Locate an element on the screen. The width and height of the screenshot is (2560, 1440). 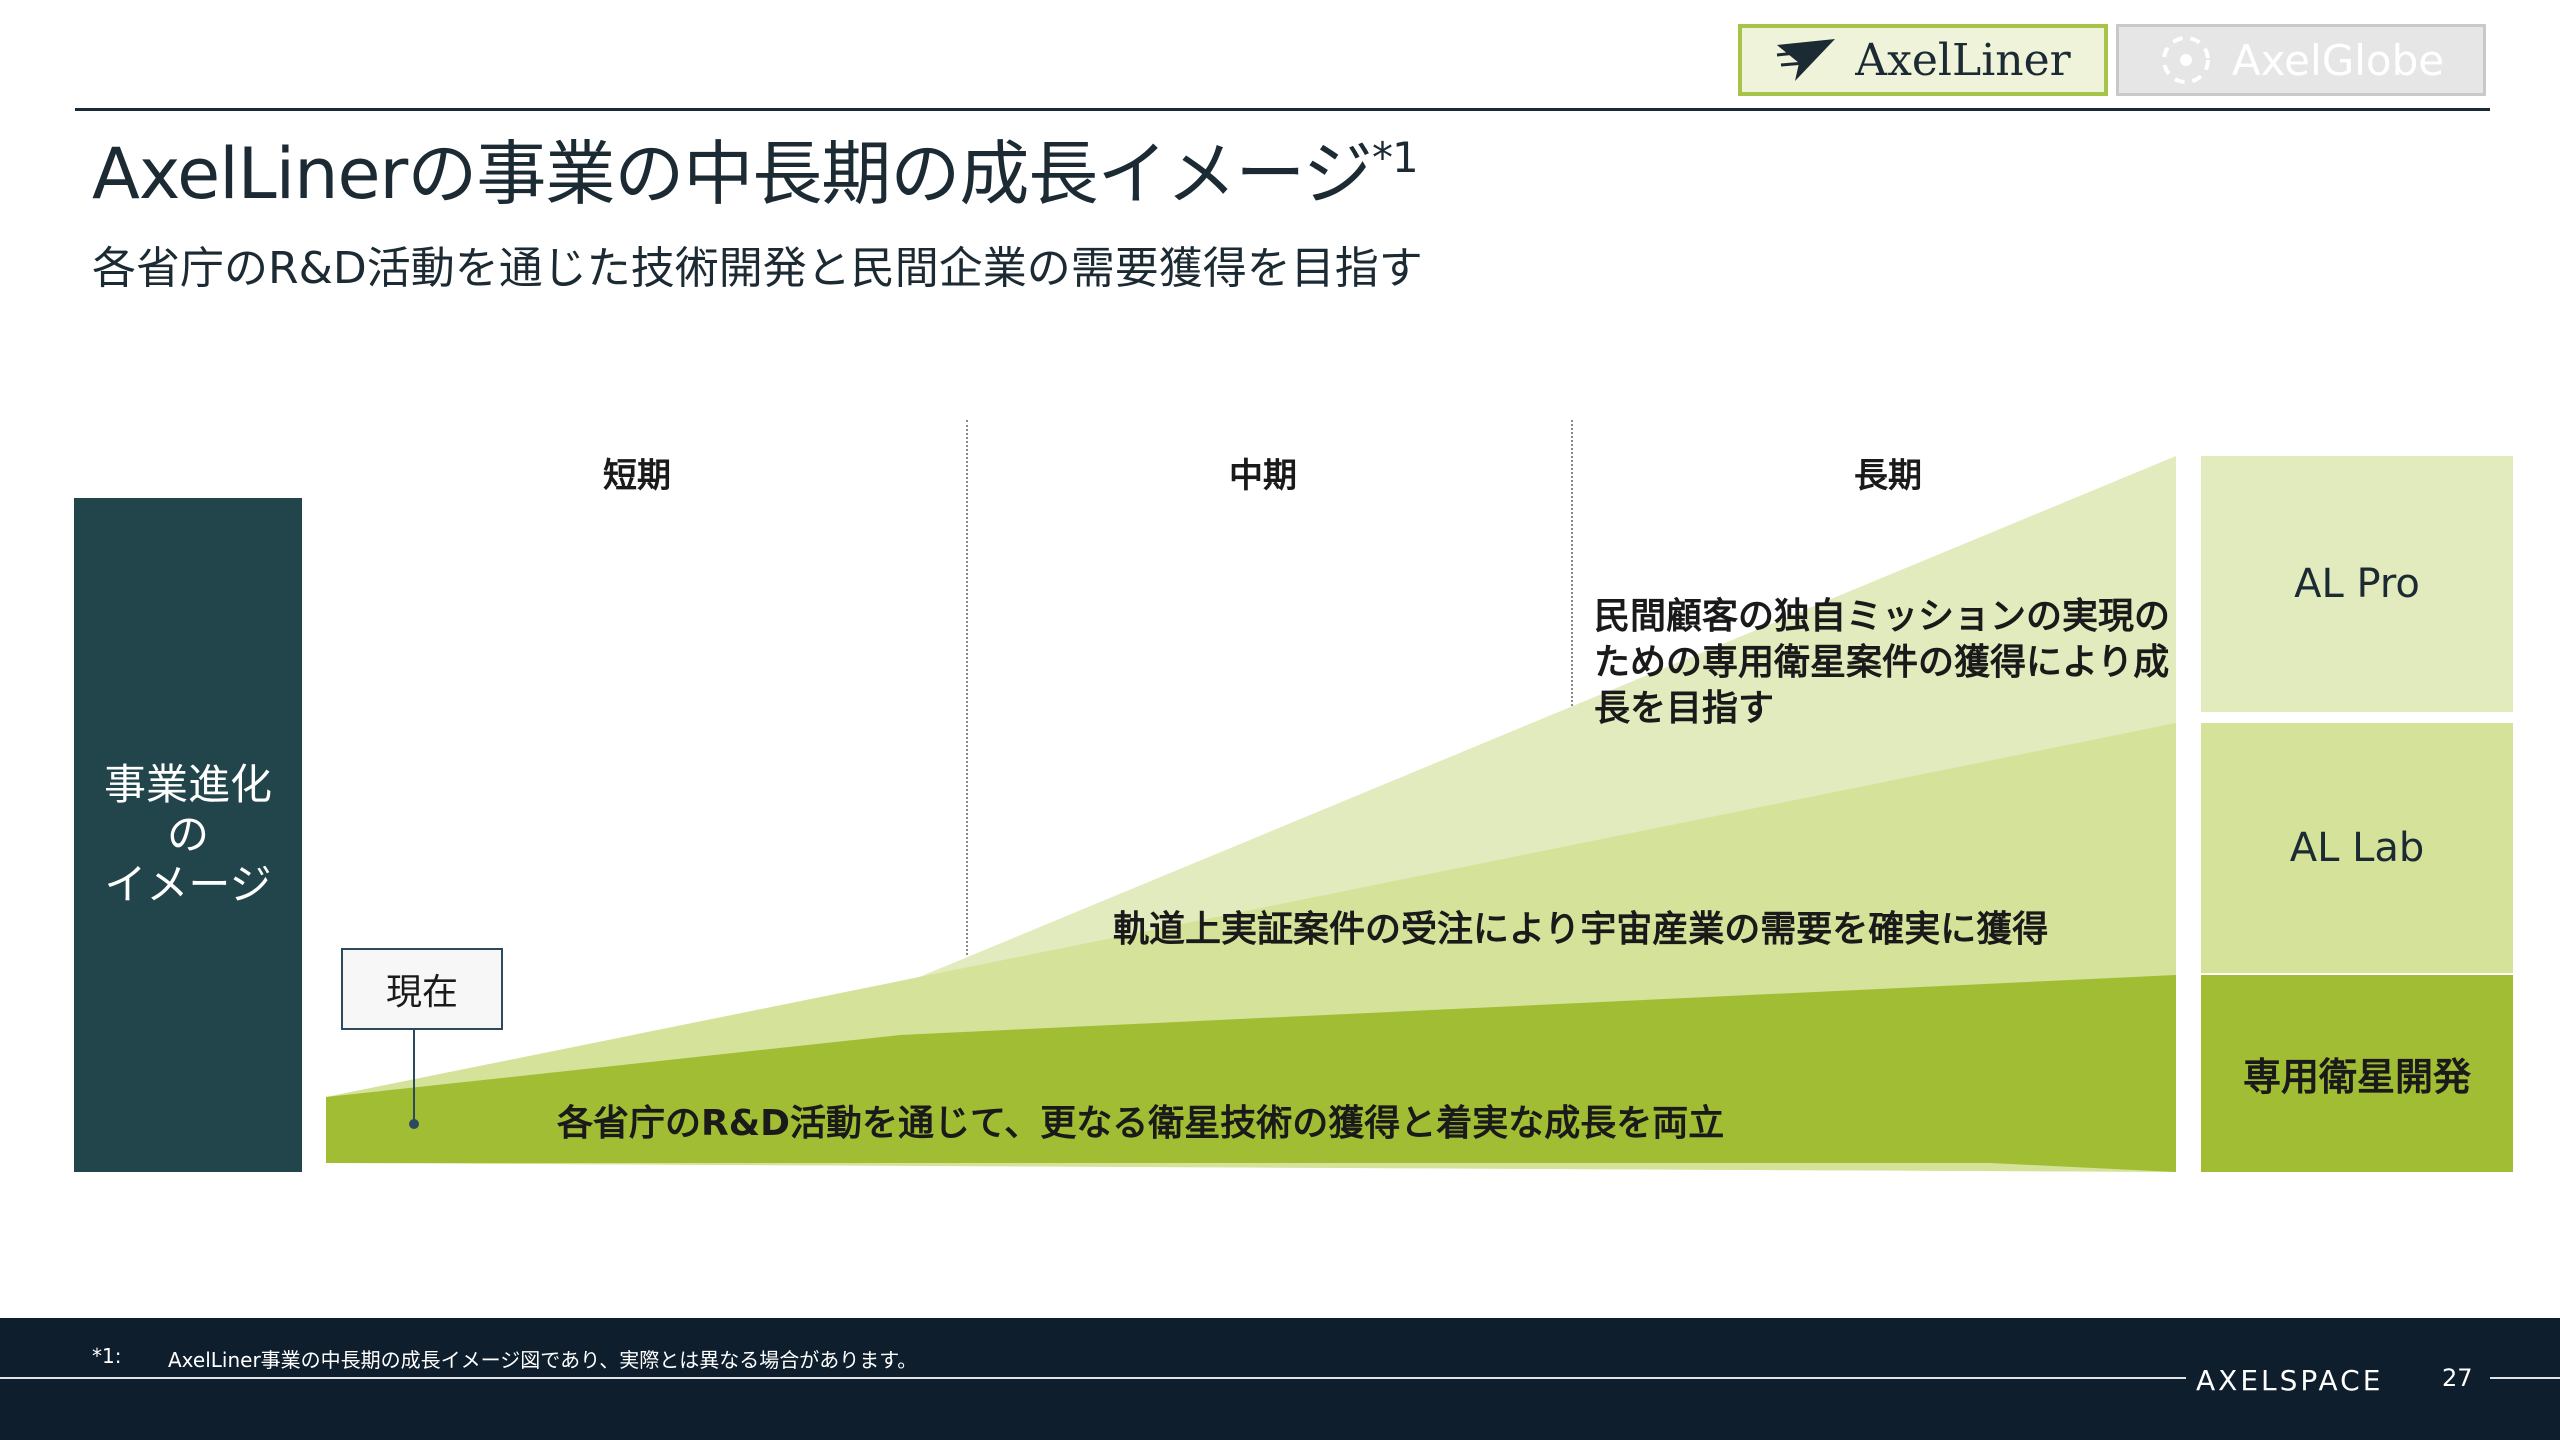
side-box-dedicated-label: 専用衛星開発 is located at coordinates (2356, 1077).